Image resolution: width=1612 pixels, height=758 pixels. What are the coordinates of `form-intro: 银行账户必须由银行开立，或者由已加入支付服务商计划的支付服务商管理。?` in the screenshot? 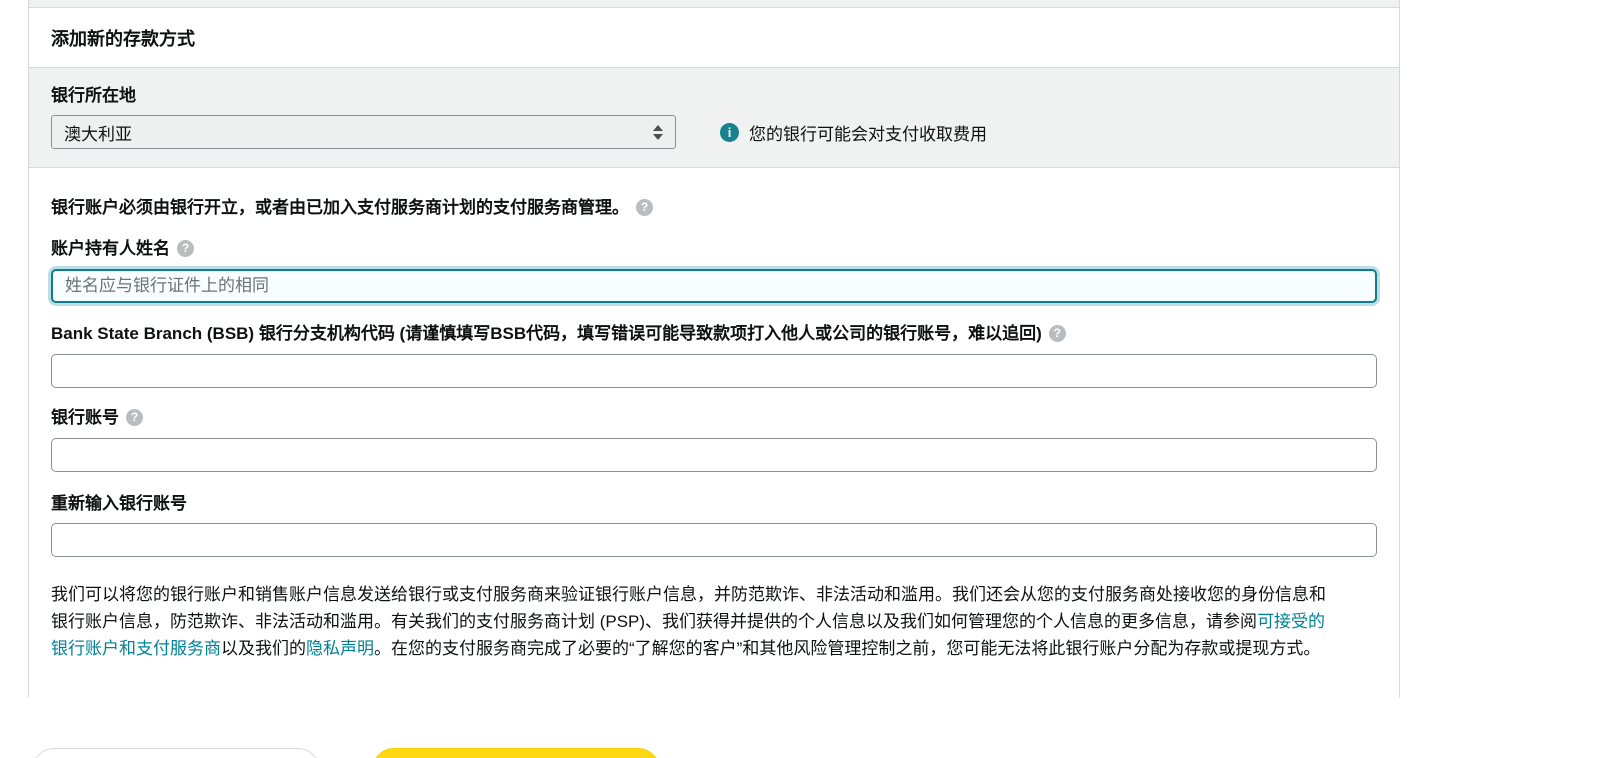 It's located at (725, 208).